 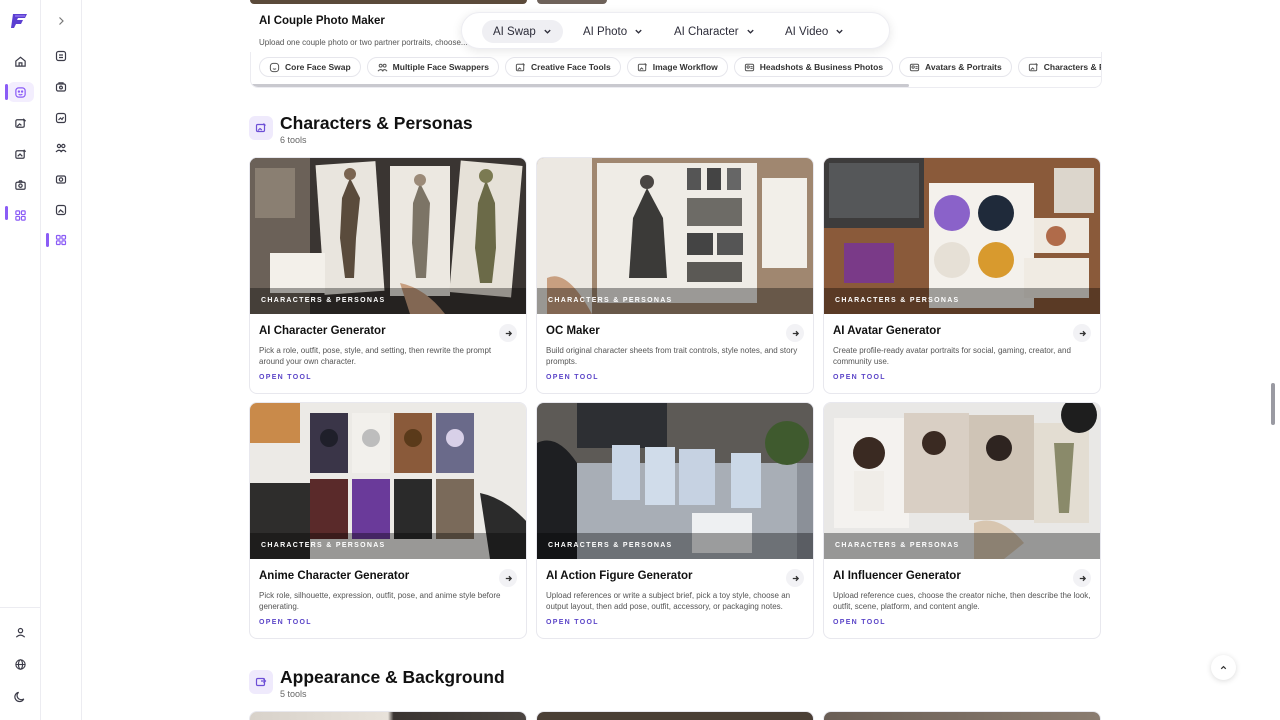 What do you see at coordinates (20, 664) in the screenshot?
I see `globe-icon` at bounding box center [20, 664].